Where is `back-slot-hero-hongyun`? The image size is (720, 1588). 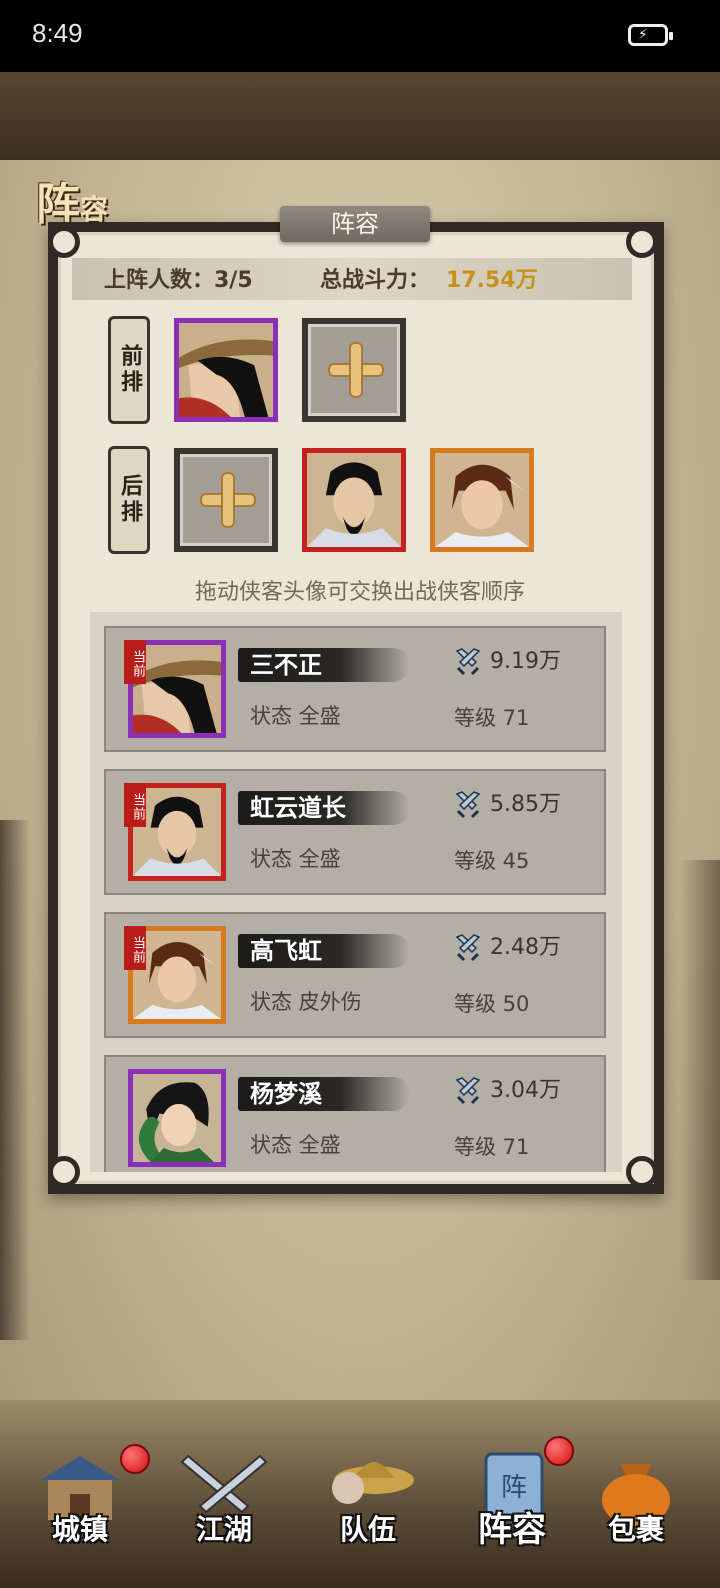 back-slot-hero-hongyun is located at coordinates (354, 500).